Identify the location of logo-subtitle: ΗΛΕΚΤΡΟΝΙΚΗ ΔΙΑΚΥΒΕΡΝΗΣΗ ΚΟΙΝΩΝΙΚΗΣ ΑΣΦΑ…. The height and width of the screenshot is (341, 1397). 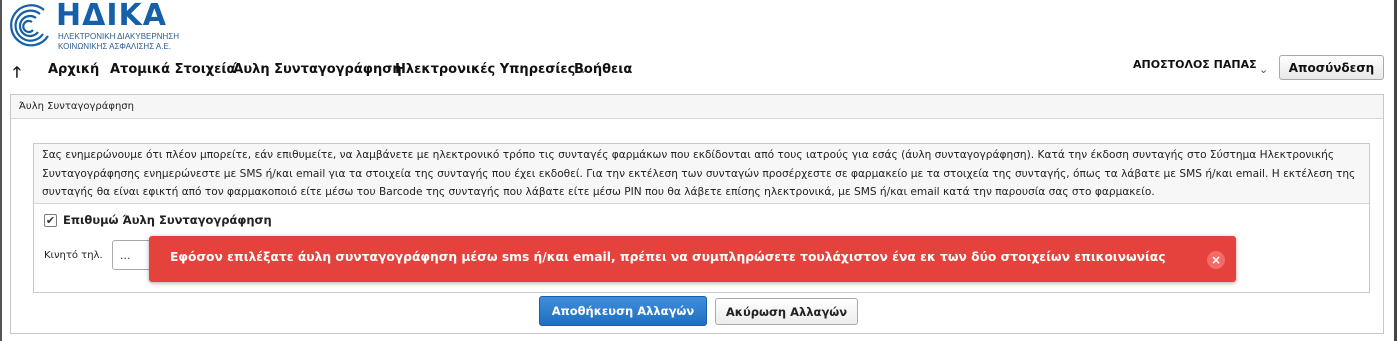
(128, 42).